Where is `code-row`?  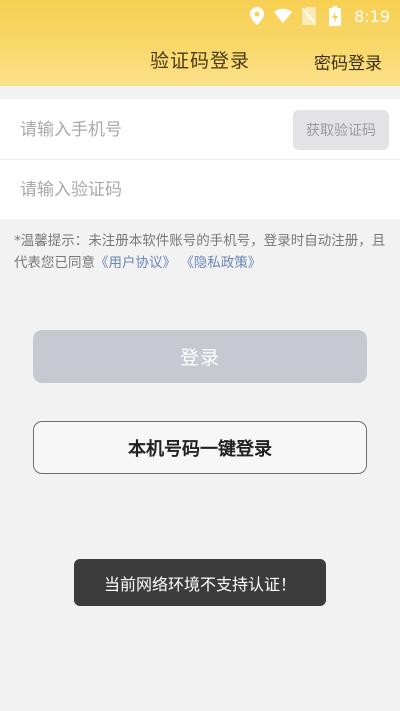
code-row is located at coordinates (200, 189).